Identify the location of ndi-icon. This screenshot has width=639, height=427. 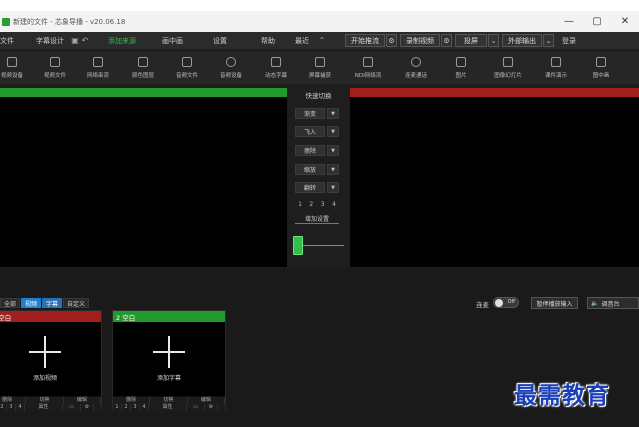
(368, 62).